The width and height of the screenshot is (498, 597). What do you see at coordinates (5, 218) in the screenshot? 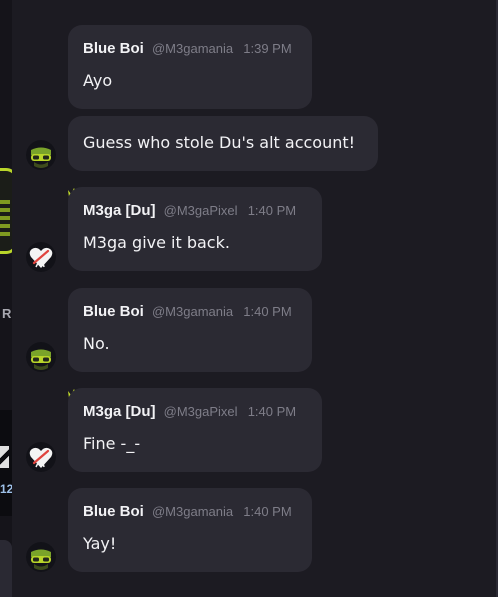
I see `background-graphic-bars` at bounding box center [5, 218].